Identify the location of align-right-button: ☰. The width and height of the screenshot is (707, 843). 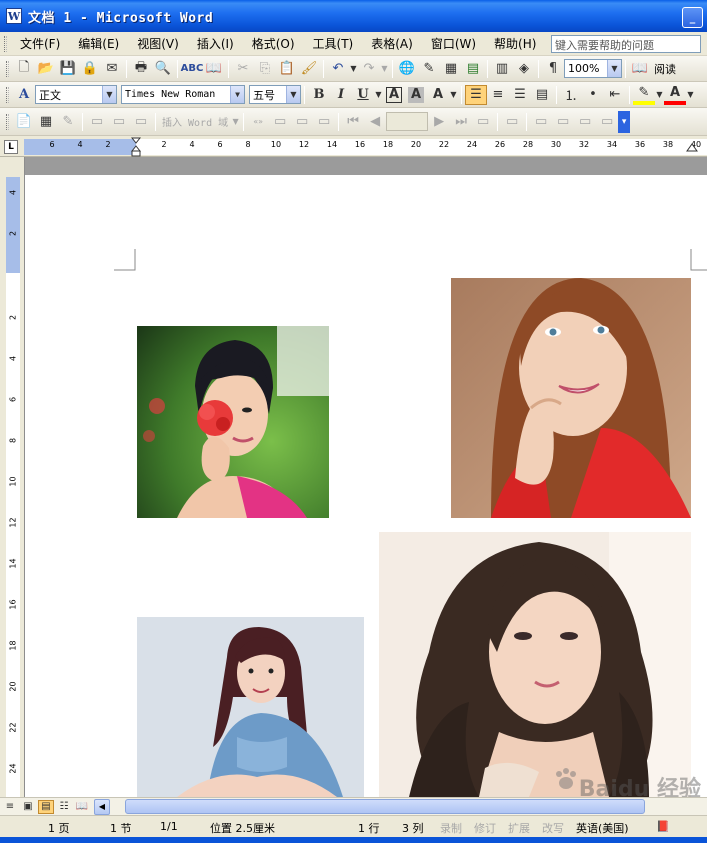
(520, 95).